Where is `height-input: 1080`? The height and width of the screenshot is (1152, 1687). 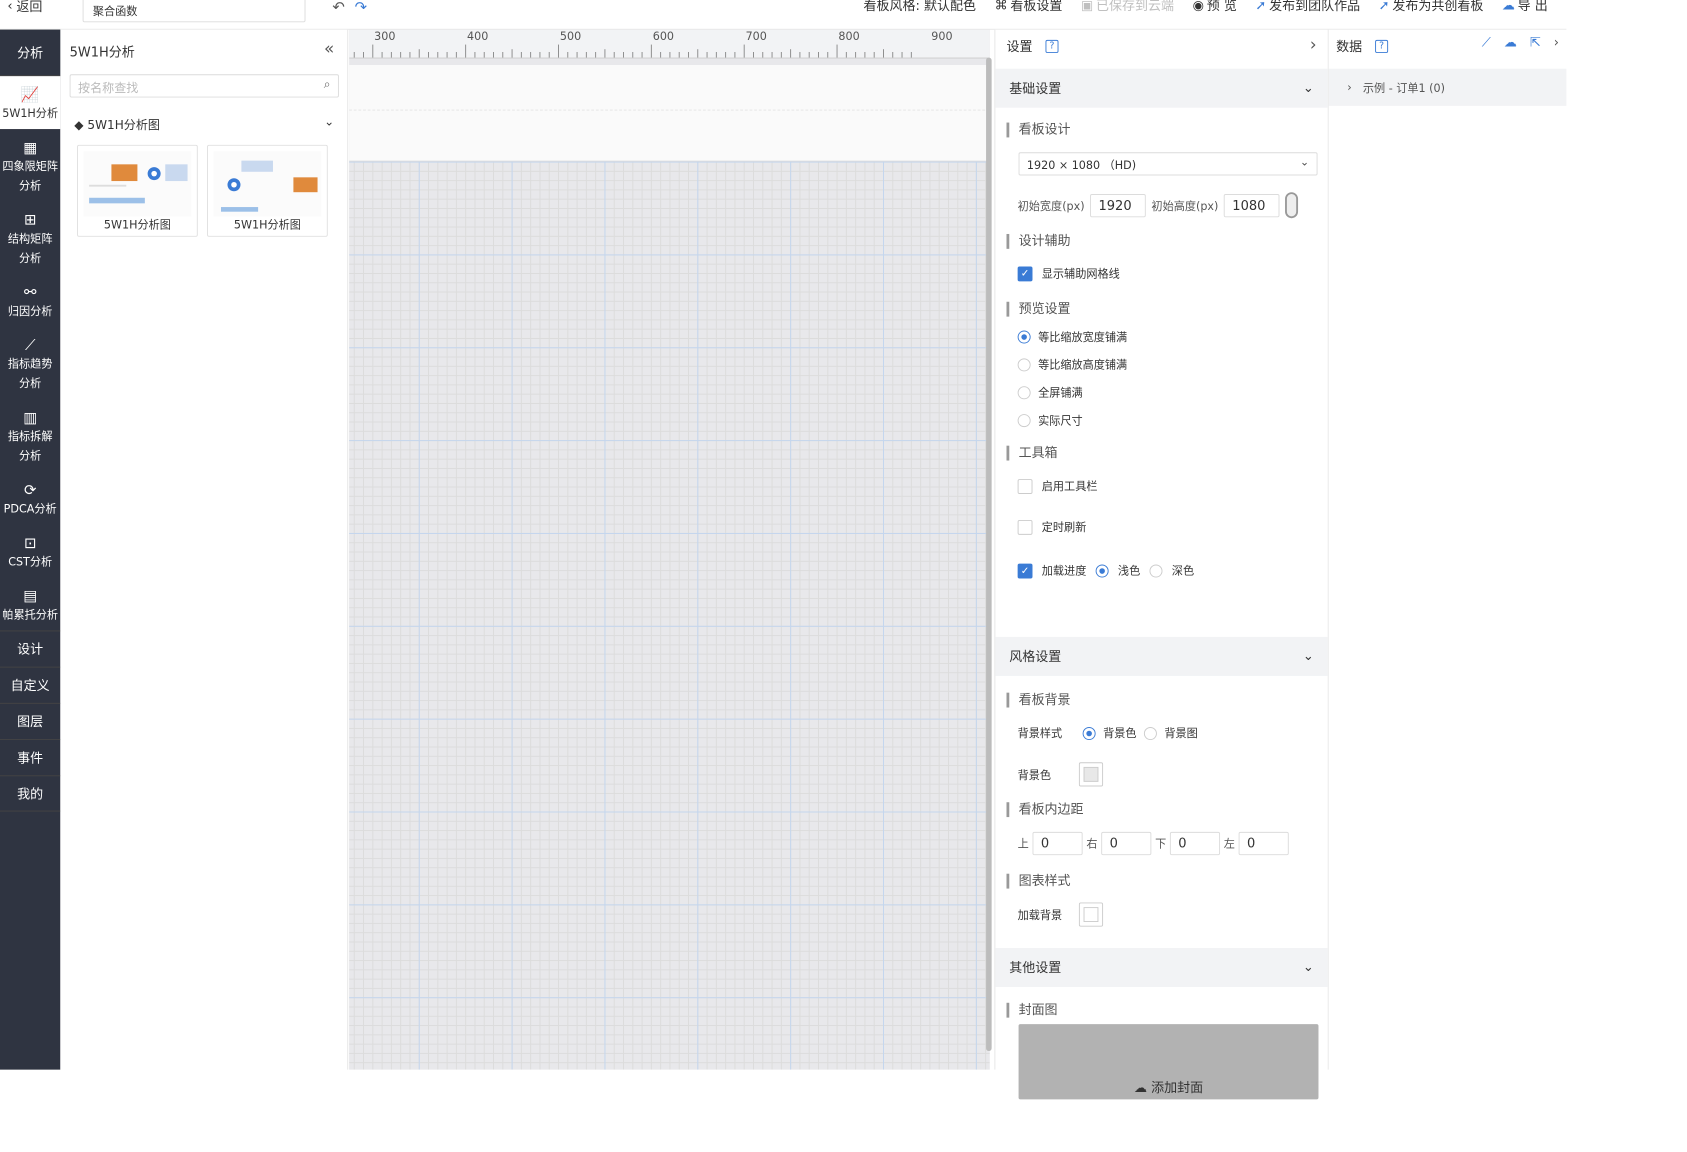 height-input: 1080 is located at coordinates (1251, 205).